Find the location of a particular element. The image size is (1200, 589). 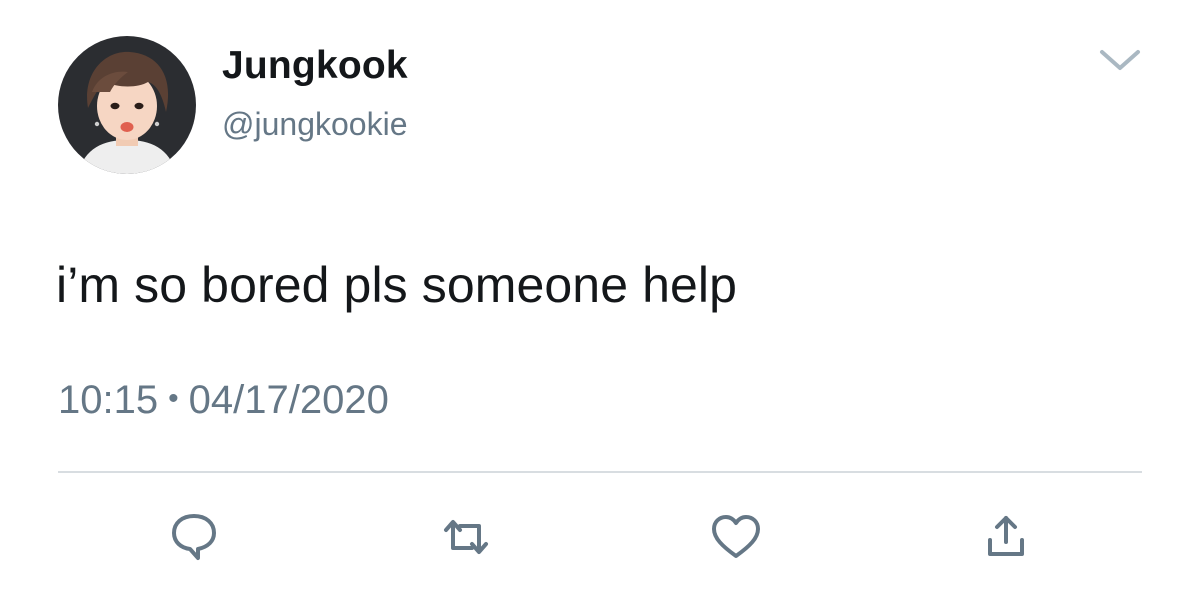

divider is located at coordinates (600, 472).